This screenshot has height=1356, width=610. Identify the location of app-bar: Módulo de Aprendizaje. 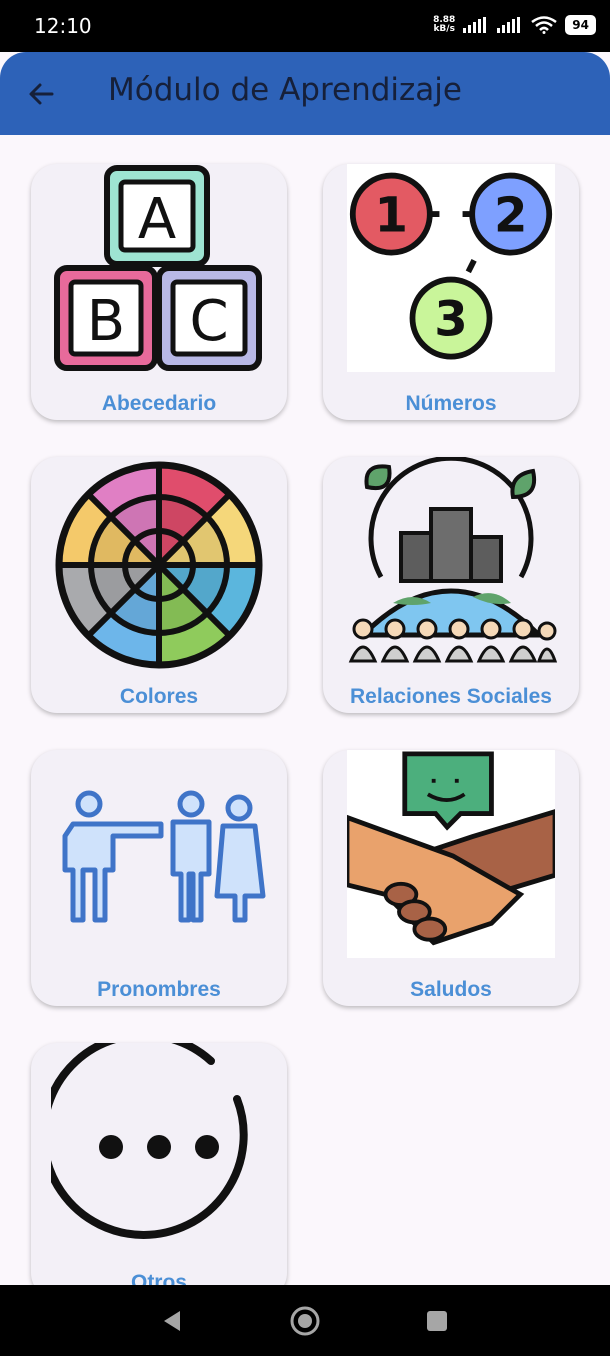
(305, 93).